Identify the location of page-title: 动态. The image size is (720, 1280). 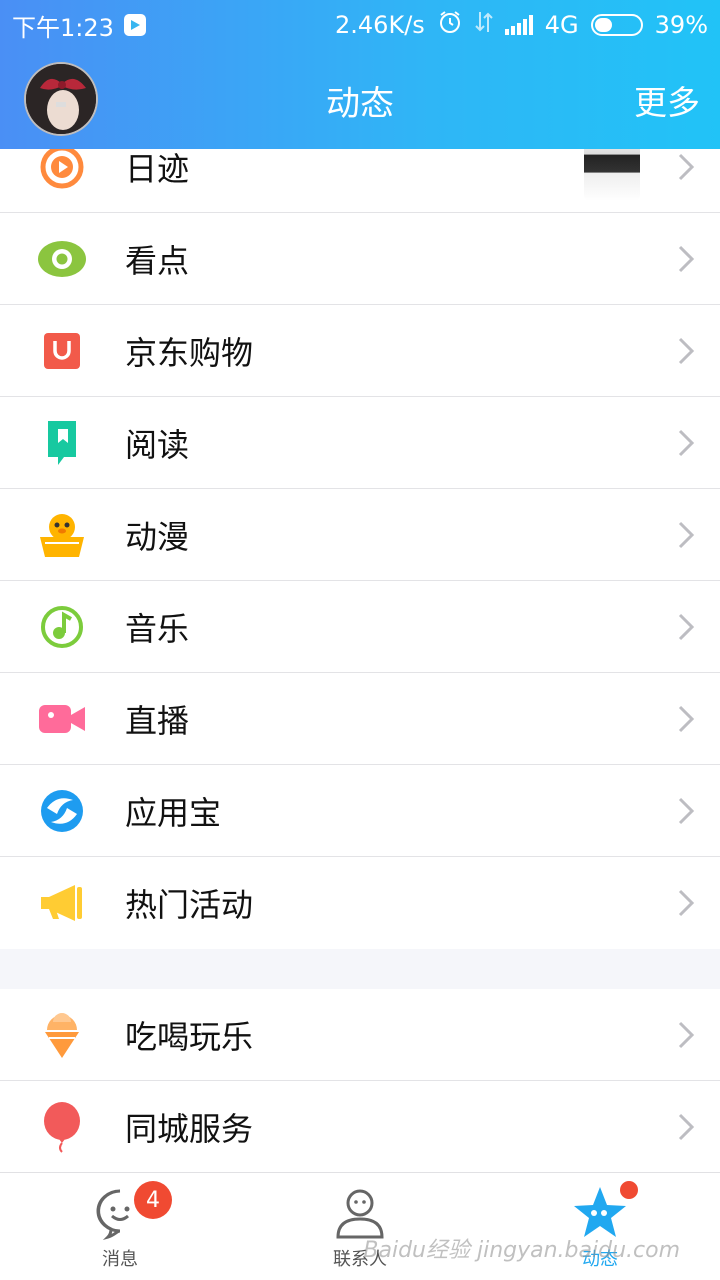
(360, 104).